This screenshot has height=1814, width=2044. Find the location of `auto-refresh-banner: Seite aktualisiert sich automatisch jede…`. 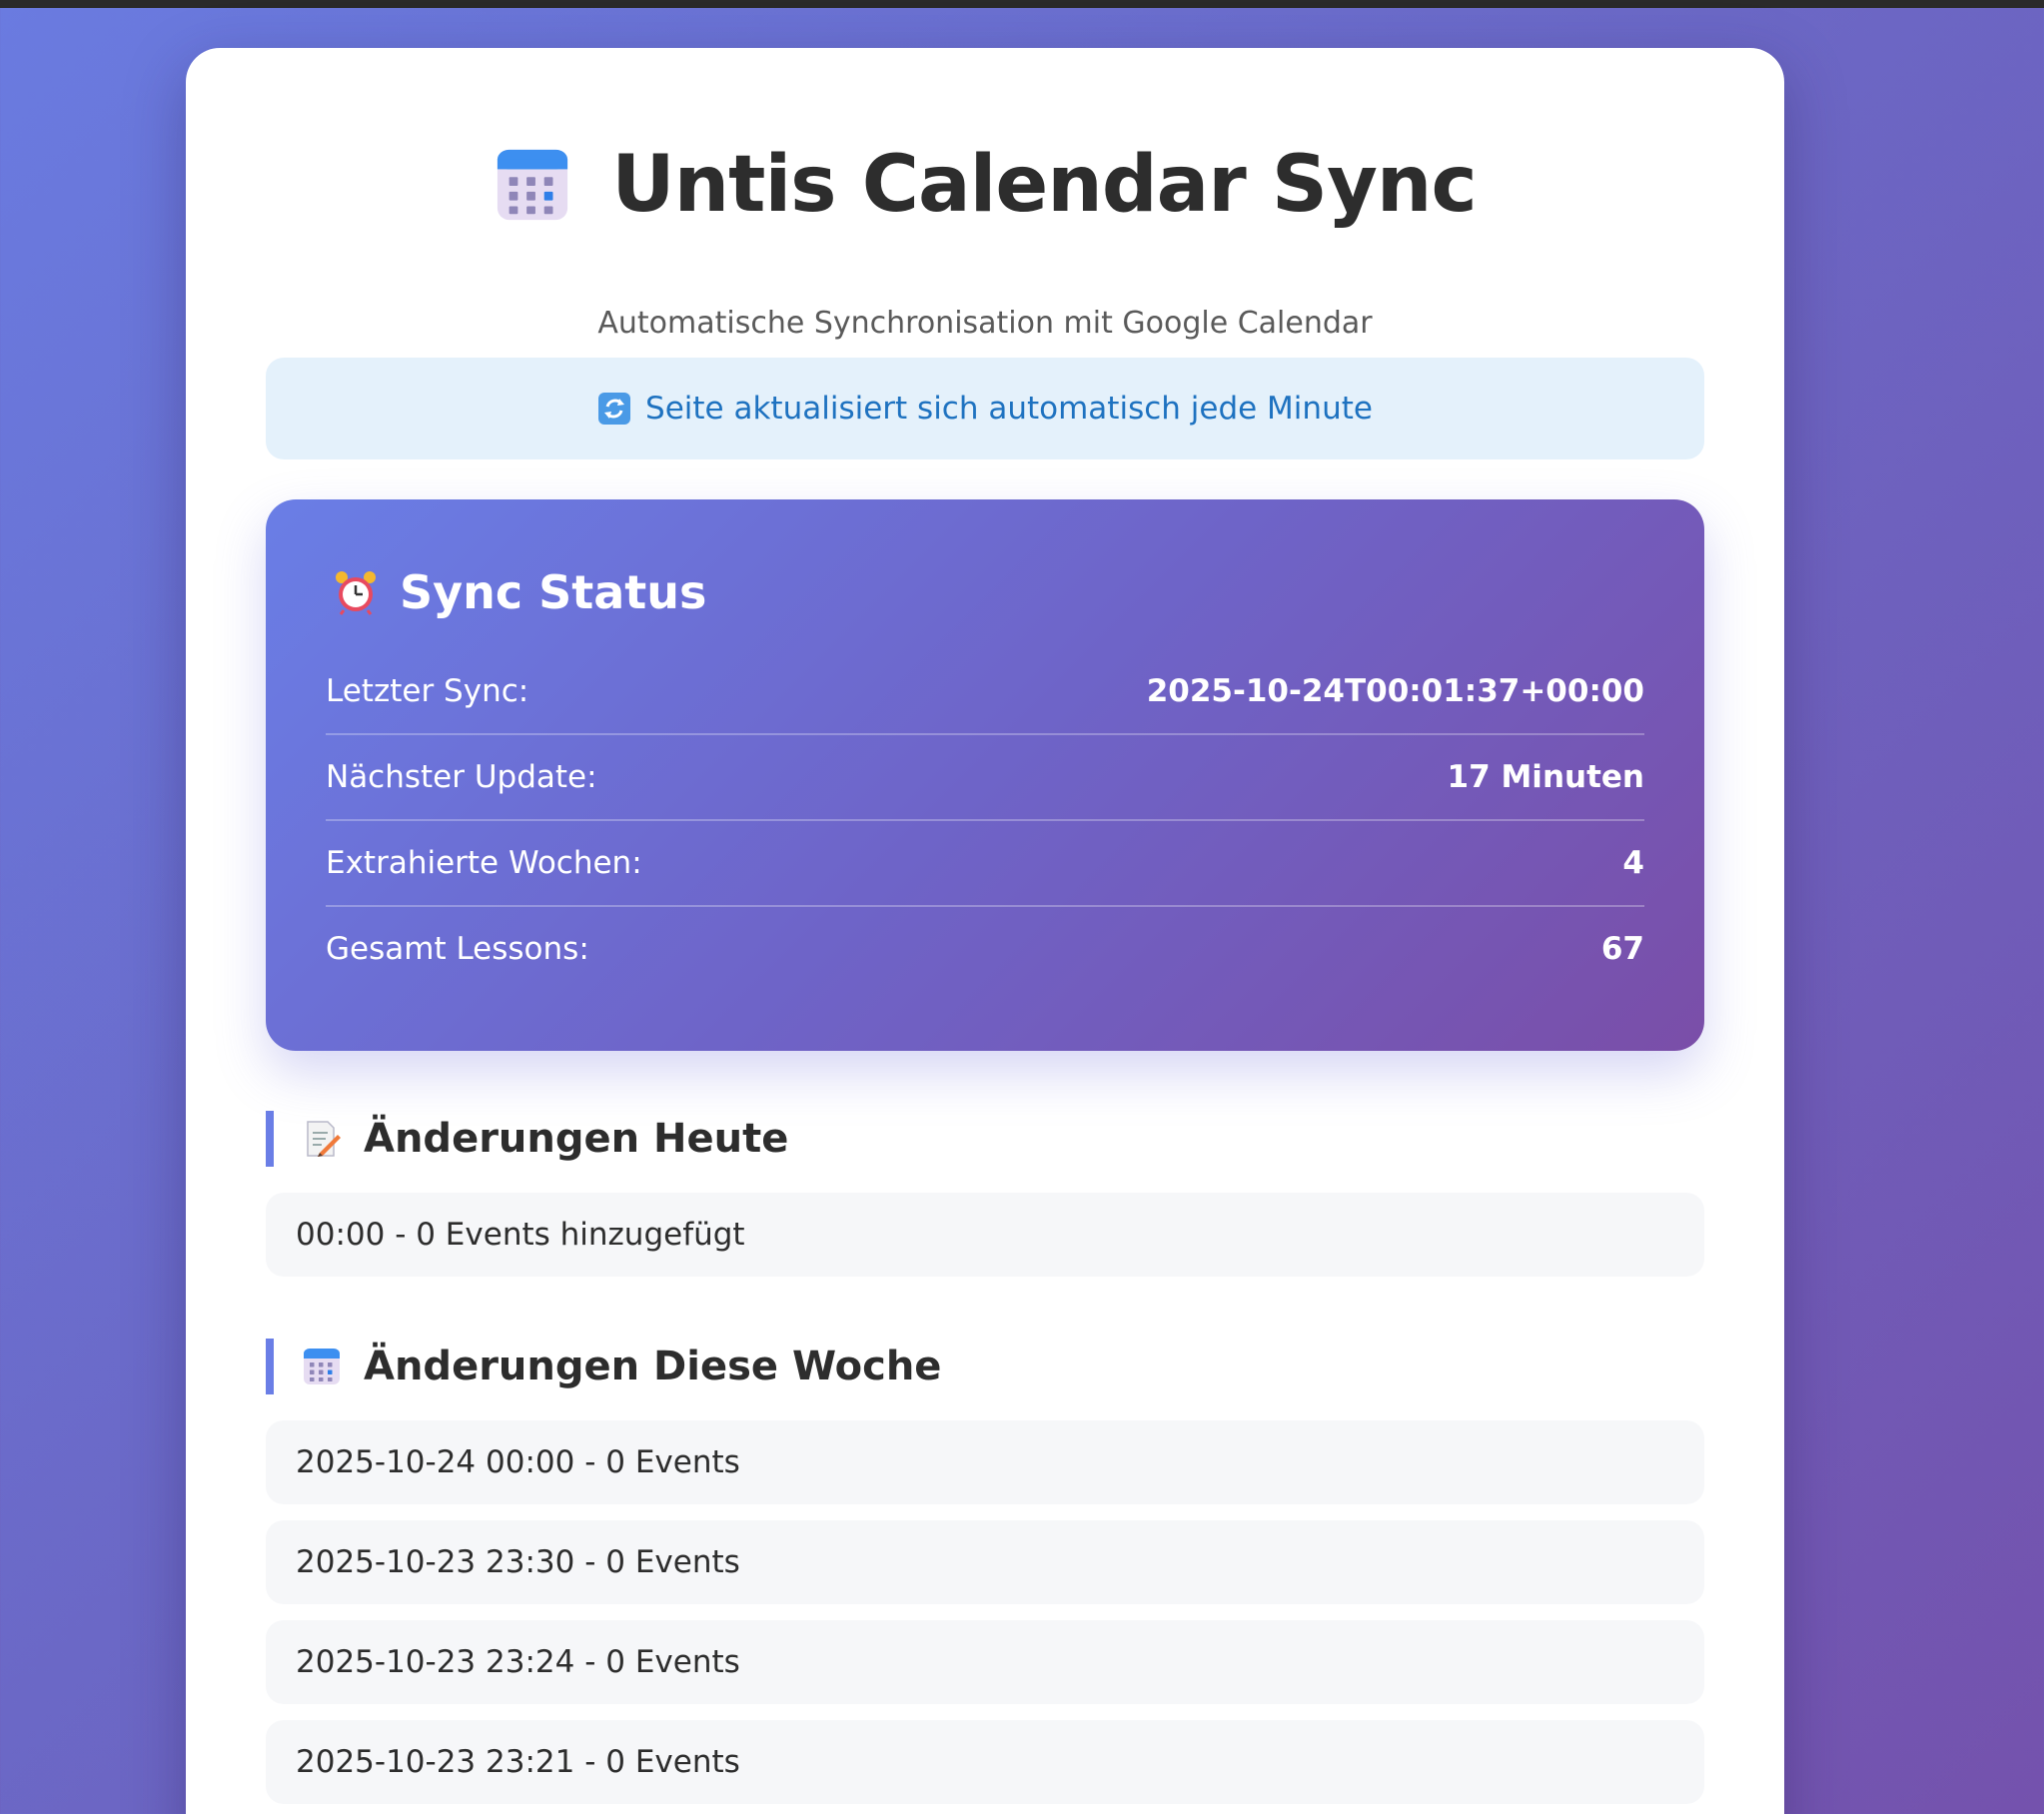

auto-refresh-banner: Seite aktualisiert sich automatisch jede… is located at coordinates (985, 409).